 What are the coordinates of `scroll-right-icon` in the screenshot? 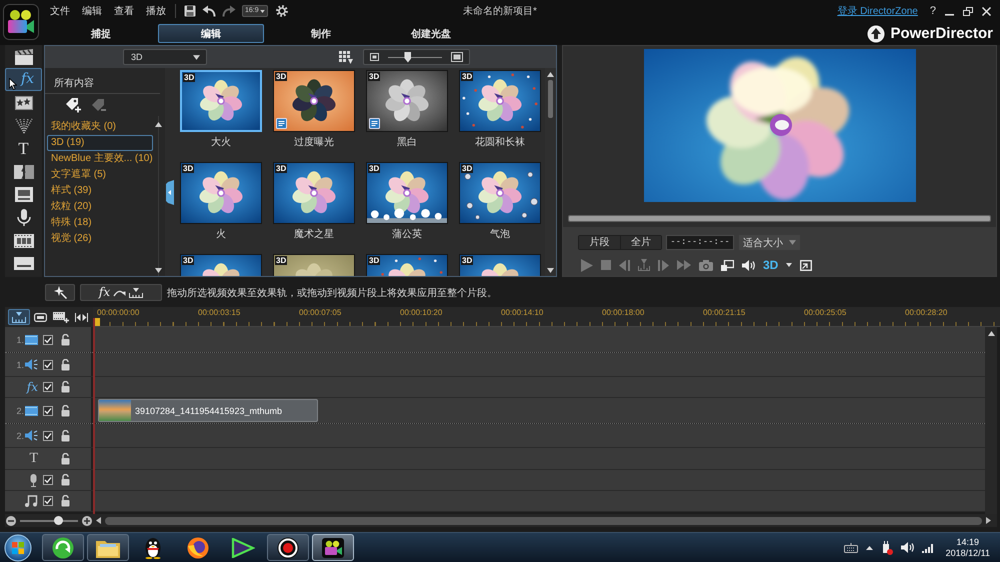 It's located at (988, 520).